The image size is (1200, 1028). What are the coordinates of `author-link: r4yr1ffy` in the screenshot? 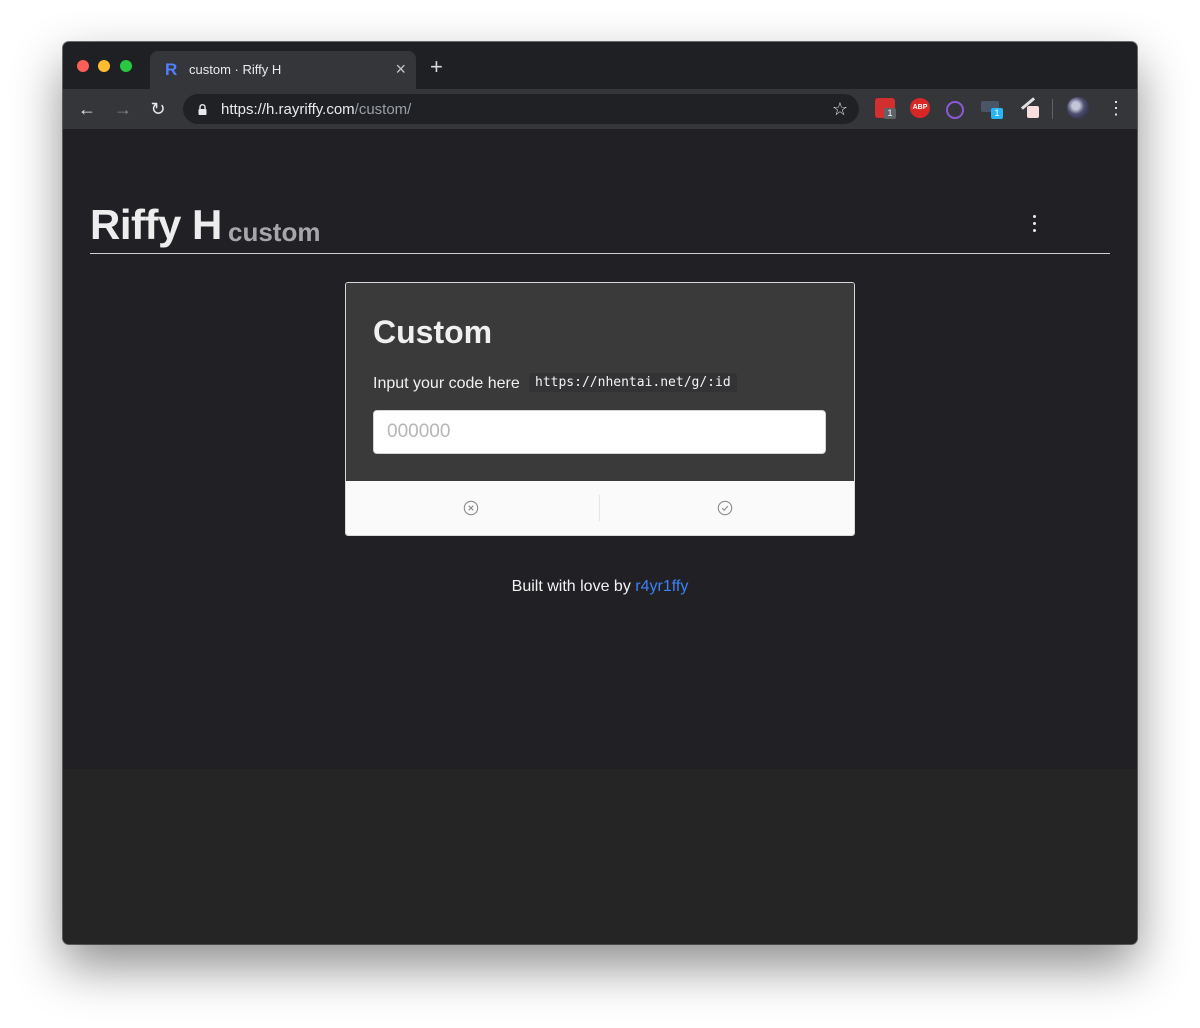 It's located at (661, 586).